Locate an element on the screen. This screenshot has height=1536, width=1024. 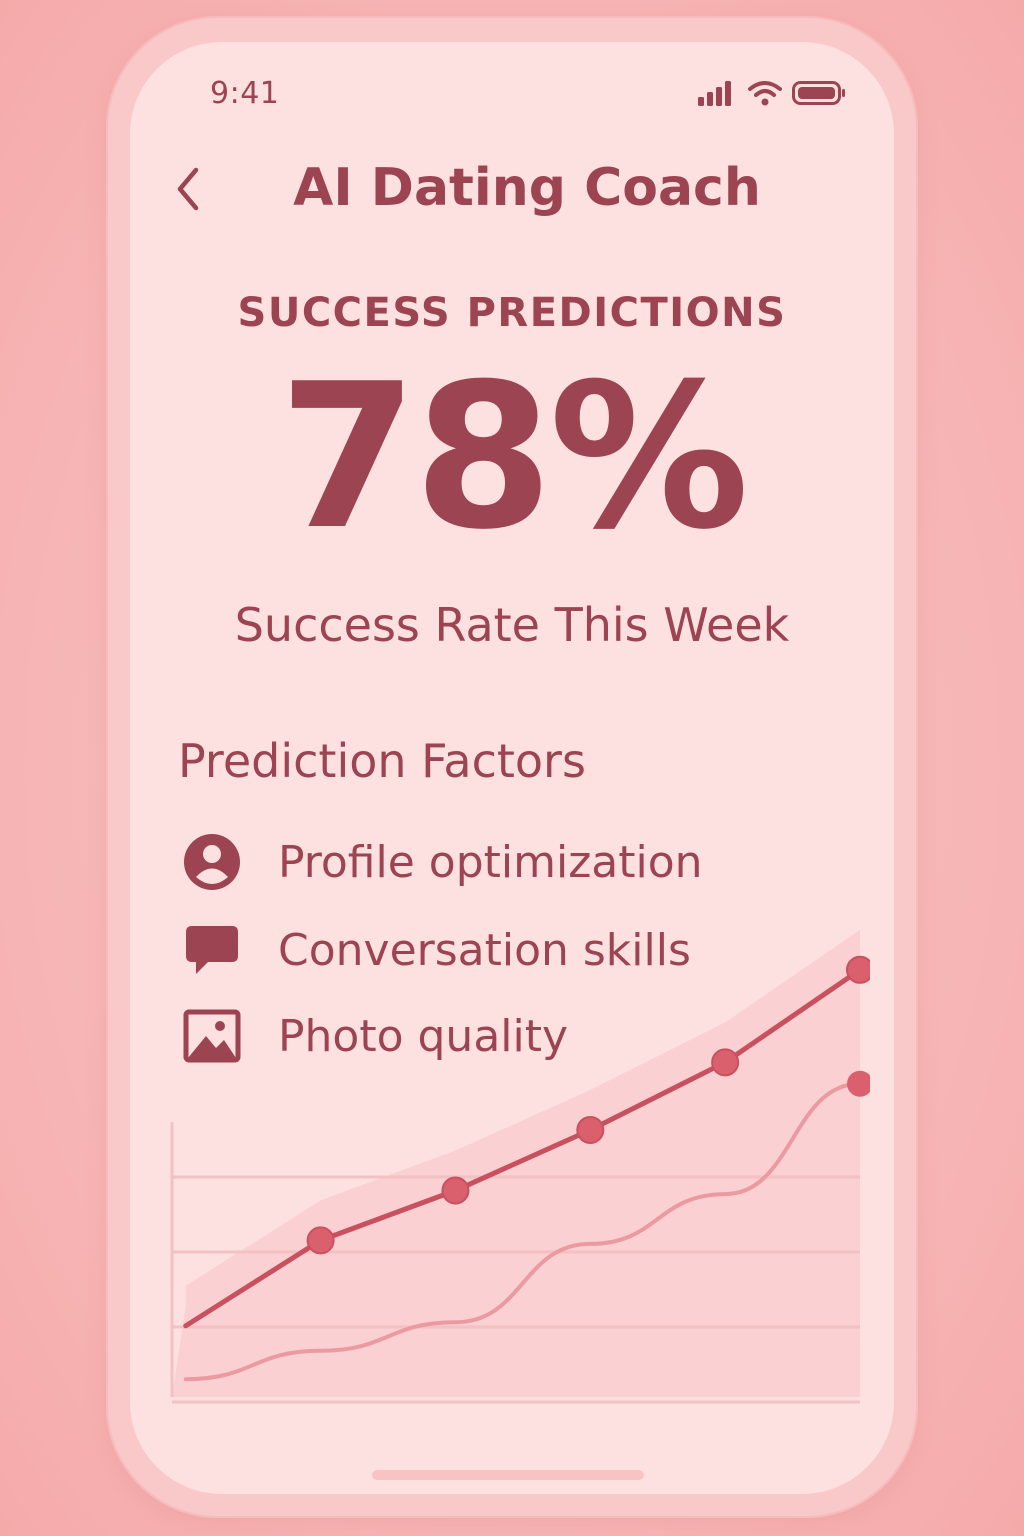
success-caption: Success Rate This Week is located at coordinates (512, 625).